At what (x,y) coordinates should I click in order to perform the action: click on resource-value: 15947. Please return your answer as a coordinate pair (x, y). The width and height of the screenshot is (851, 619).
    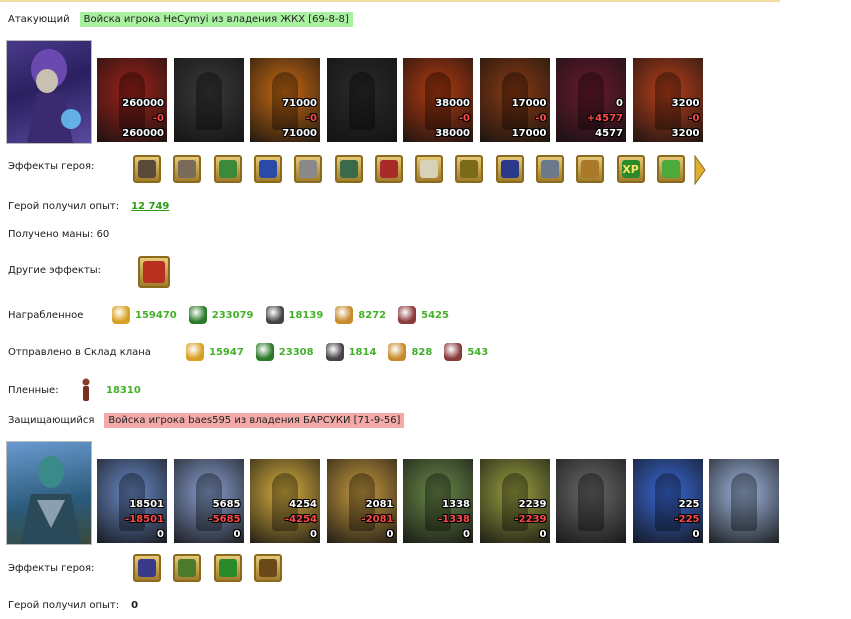
    Looking at the image, I should click on (226, 352).